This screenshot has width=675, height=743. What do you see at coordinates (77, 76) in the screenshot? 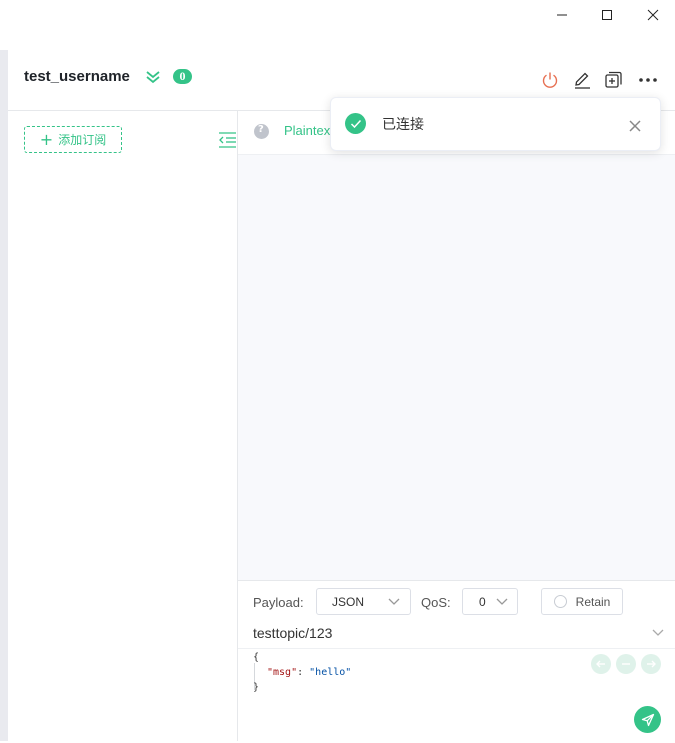
I see `connection-title: test_username` at bounding box center [77, 76].